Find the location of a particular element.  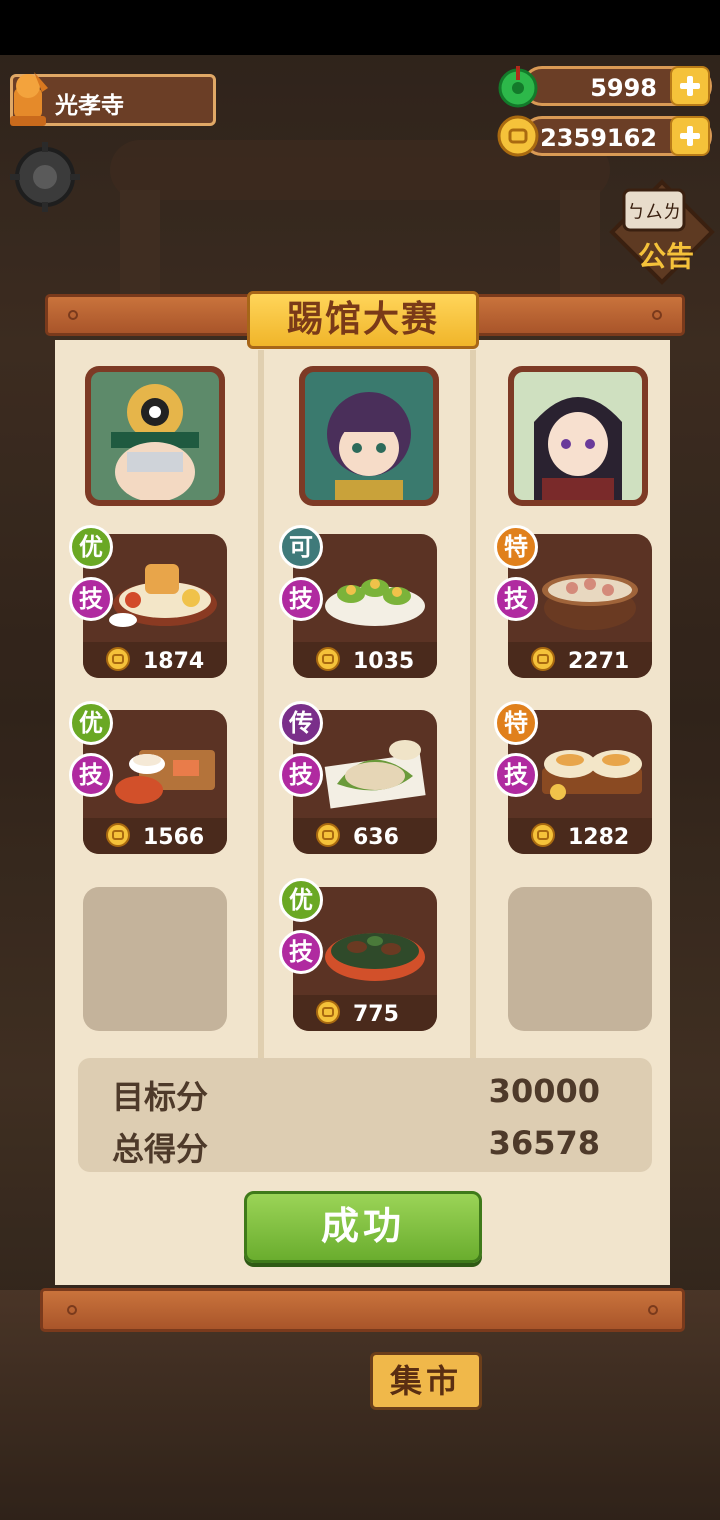

add-coin-button is located at coordinates (690, 136).